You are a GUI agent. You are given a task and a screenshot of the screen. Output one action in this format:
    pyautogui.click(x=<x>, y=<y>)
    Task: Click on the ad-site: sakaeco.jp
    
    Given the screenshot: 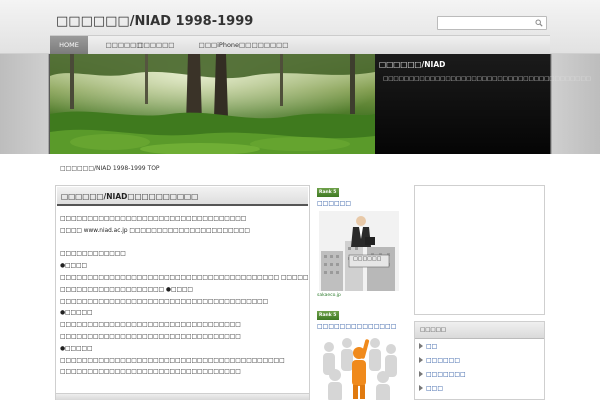 What is the action you would take?
    pyautogui.click(x=329, y=295)
    